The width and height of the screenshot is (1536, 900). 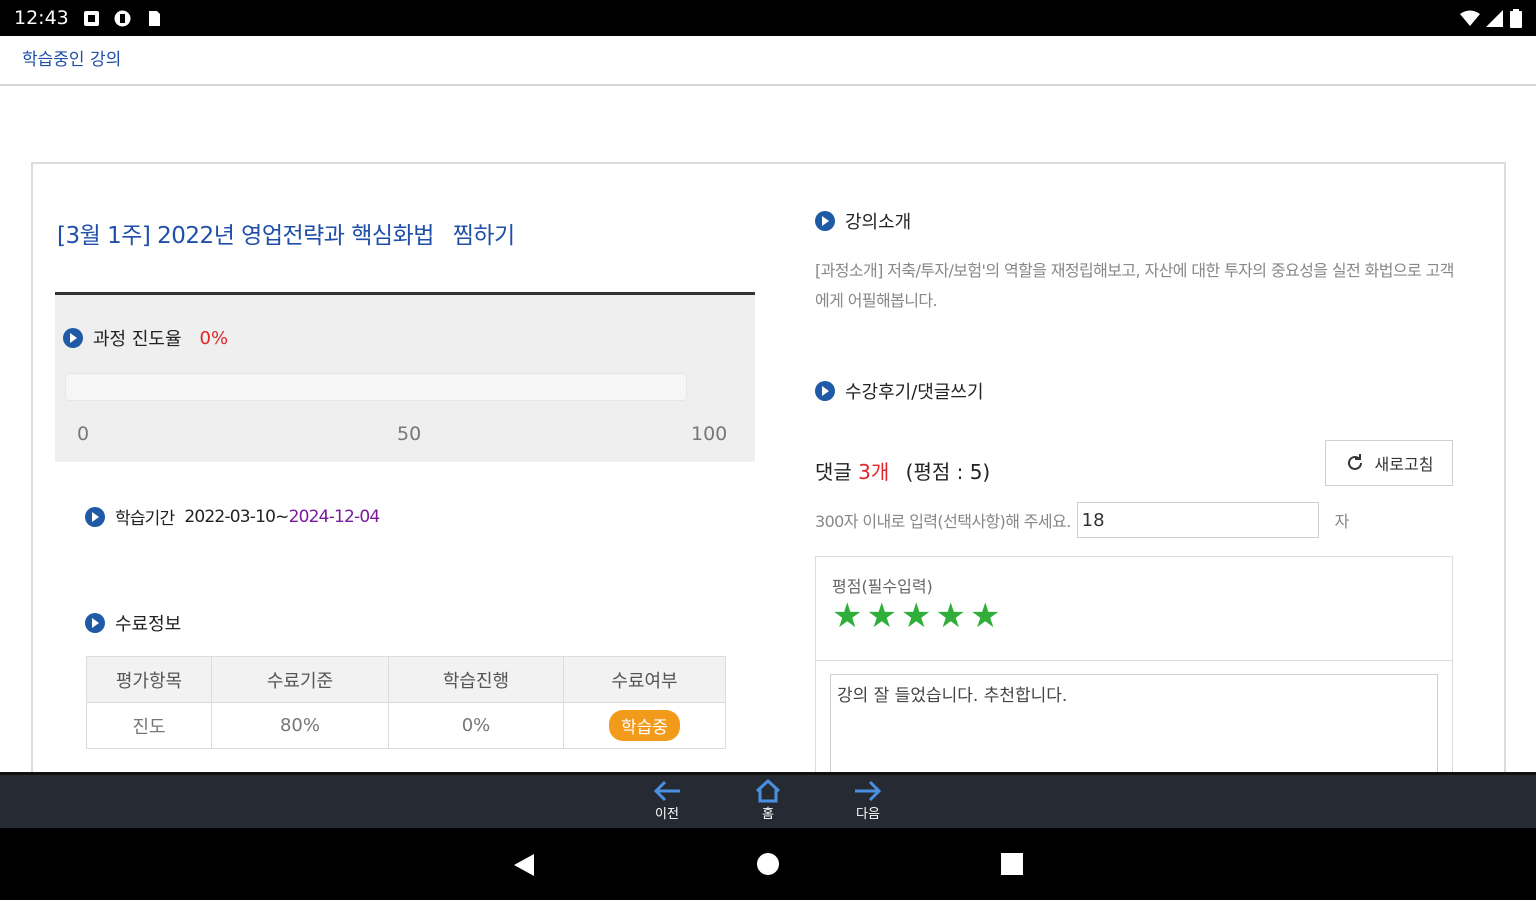 What do you see at coordinates (878, 222) in the screenshot?
I see `intro-heading-text: 강의소개` at bounding box center [878, 222].